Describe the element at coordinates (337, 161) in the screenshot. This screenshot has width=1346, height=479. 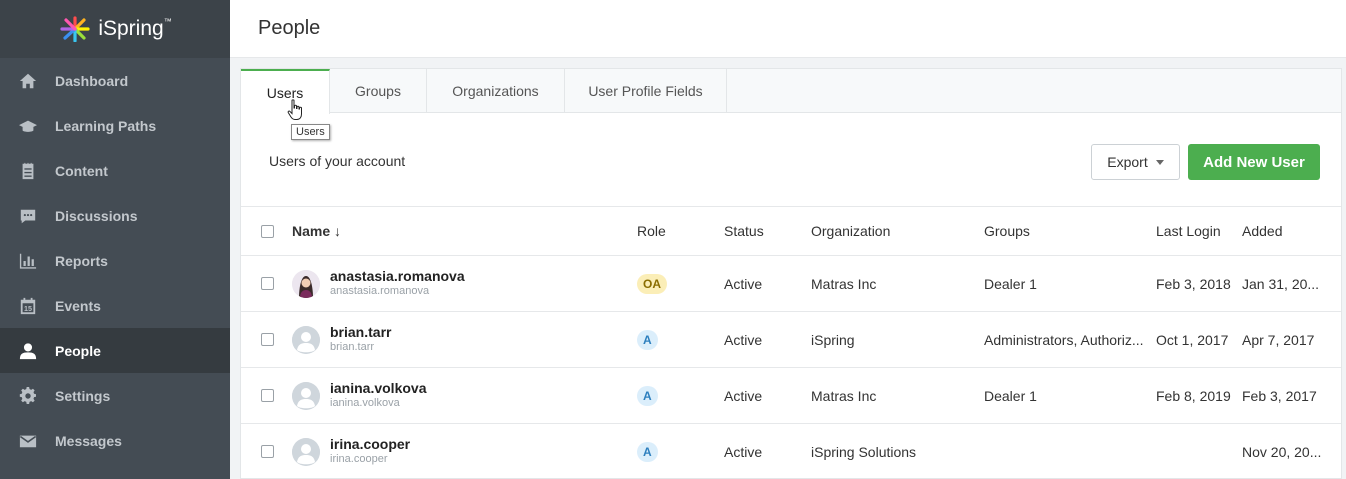
I see `section-subtitle: Users of your account` at that location.